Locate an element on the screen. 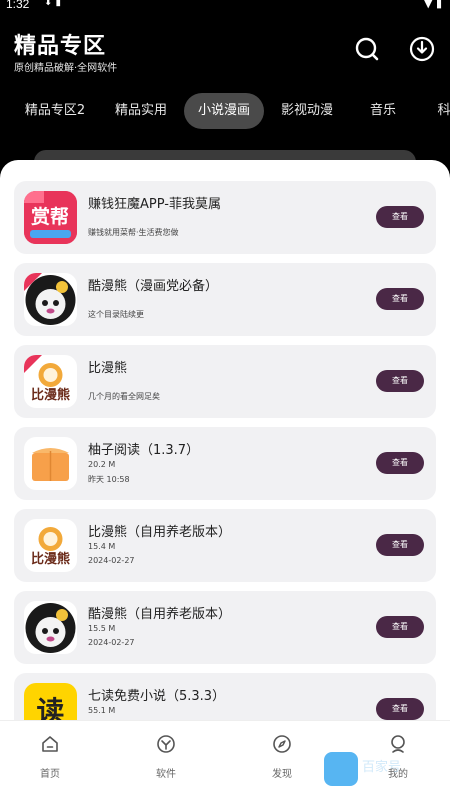  search-icon is located at coordinates (367, 49).